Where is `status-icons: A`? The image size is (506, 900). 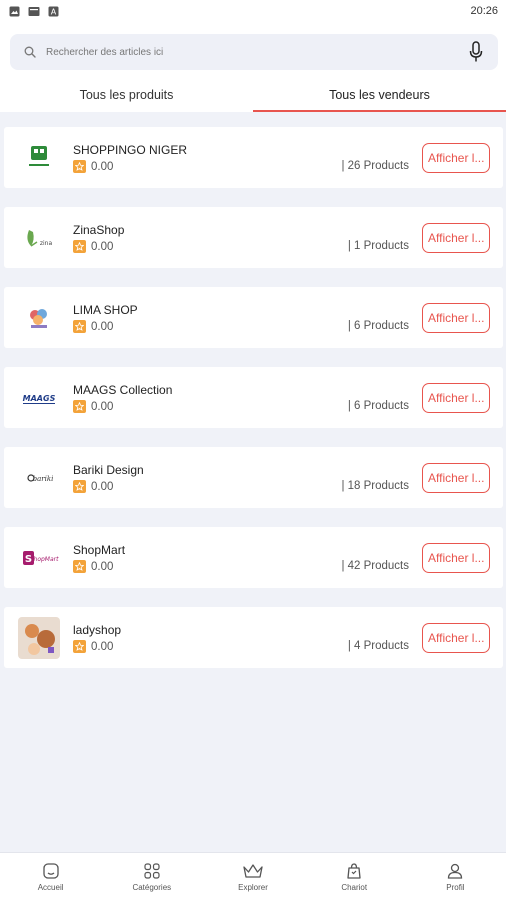 status-icons: A is located at coordinates (34, 11).